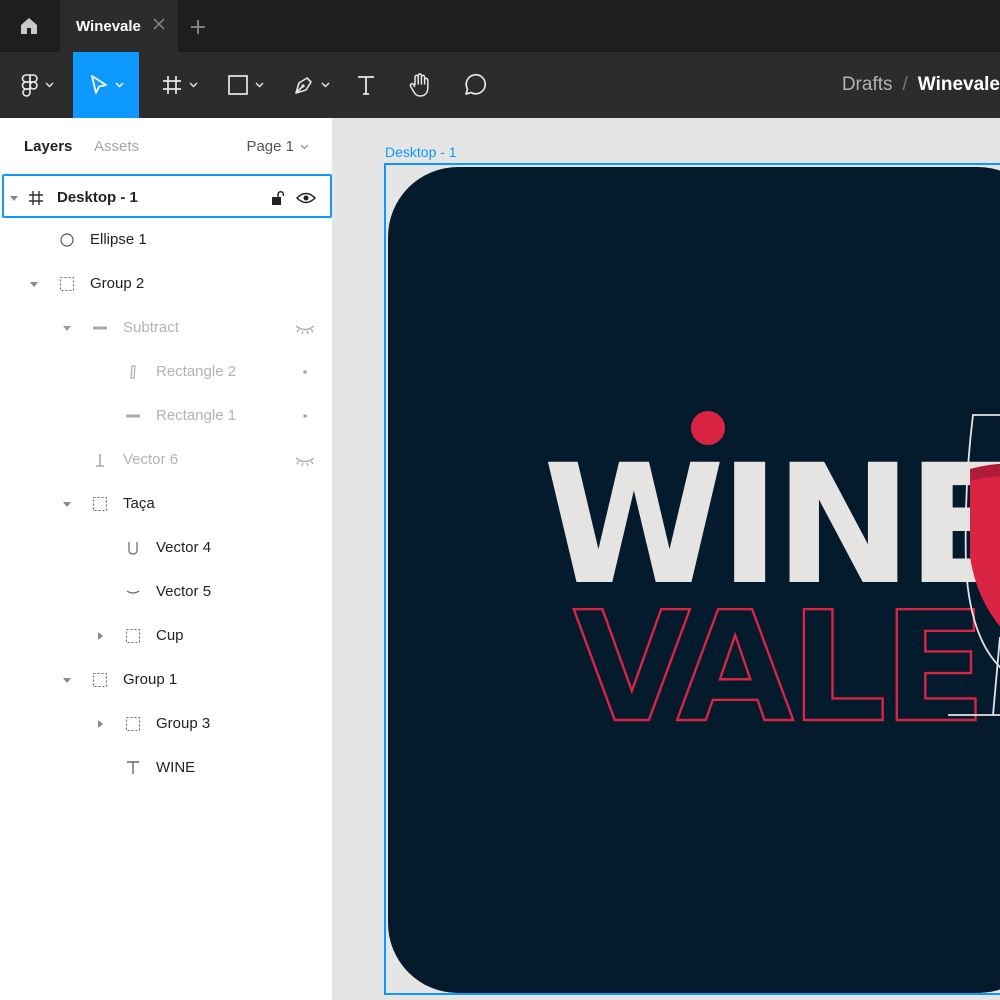 The width and height of the screenshot is (1000, 1000). Describe the element at coordinates (150, 679) in the screenshot. I see `layer-name: Group 1` at that location.